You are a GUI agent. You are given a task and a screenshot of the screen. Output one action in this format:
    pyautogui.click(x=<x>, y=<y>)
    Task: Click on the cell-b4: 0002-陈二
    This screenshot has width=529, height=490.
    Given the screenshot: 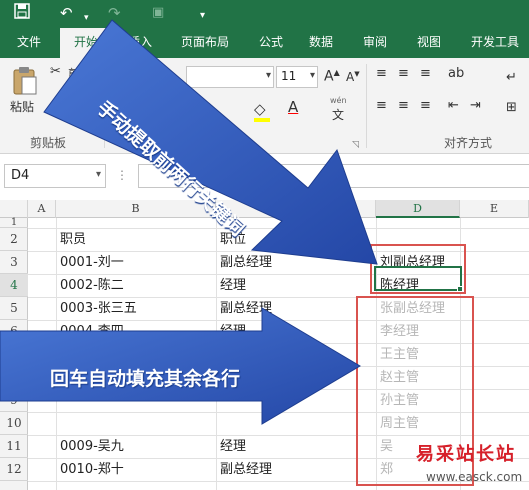 What is the action you would take?
    pyautogui.click(x=92, y=285)
    